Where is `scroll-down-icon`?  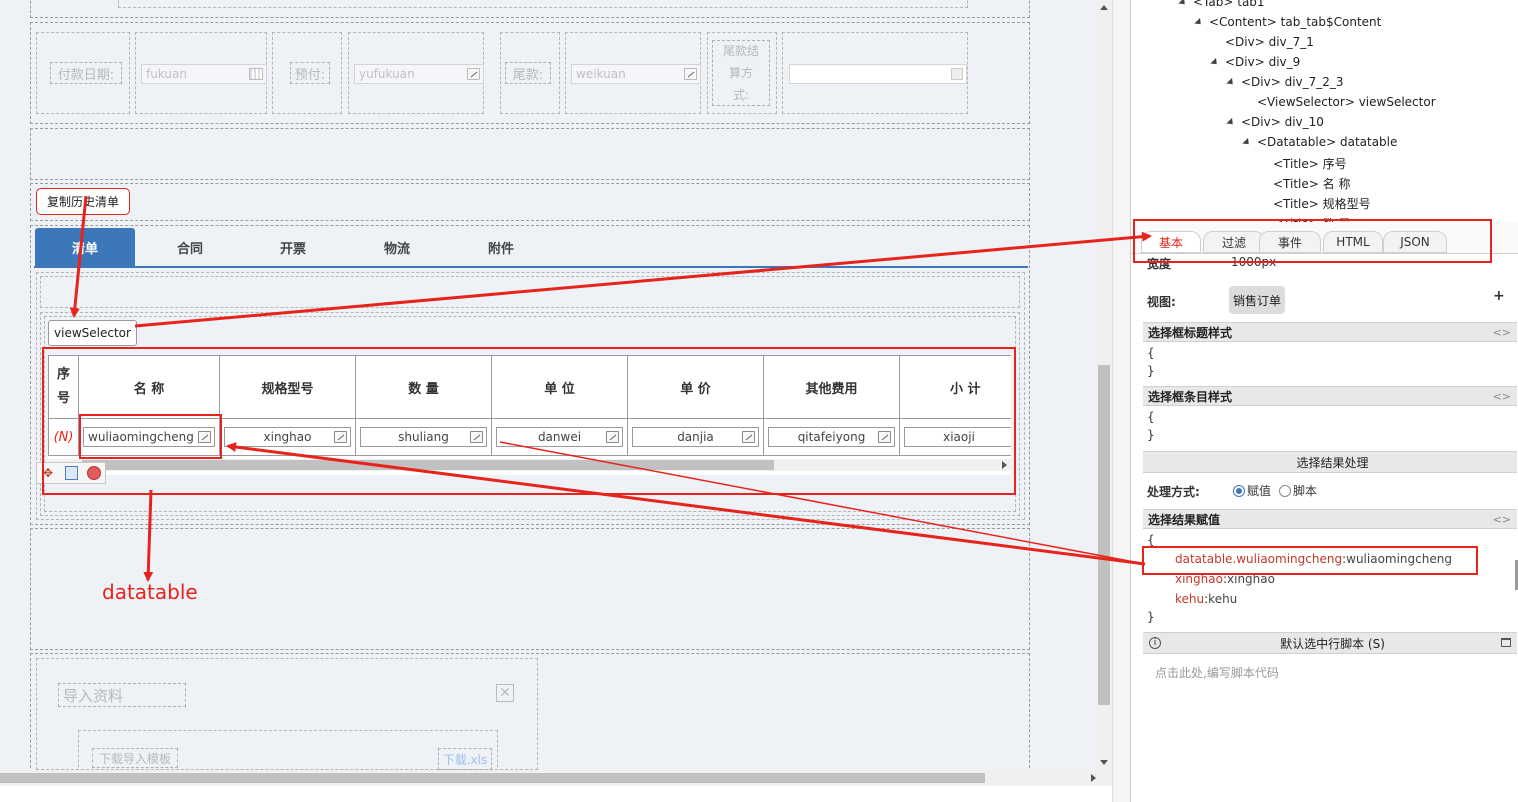 scroll-down-icon is located at coordinates (1104, 762).